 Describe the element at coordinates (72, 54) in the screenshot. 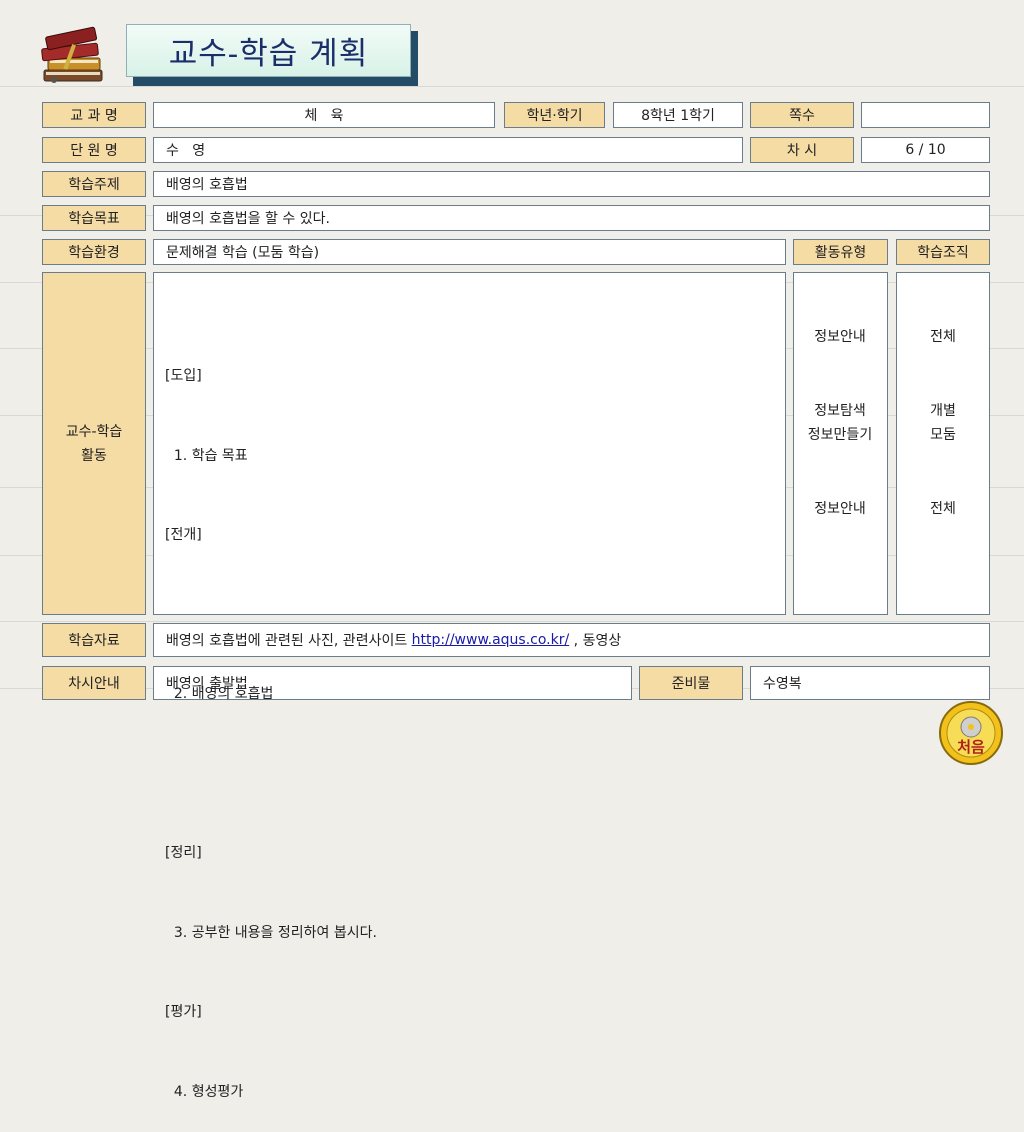

I see `books-icon` at that location.